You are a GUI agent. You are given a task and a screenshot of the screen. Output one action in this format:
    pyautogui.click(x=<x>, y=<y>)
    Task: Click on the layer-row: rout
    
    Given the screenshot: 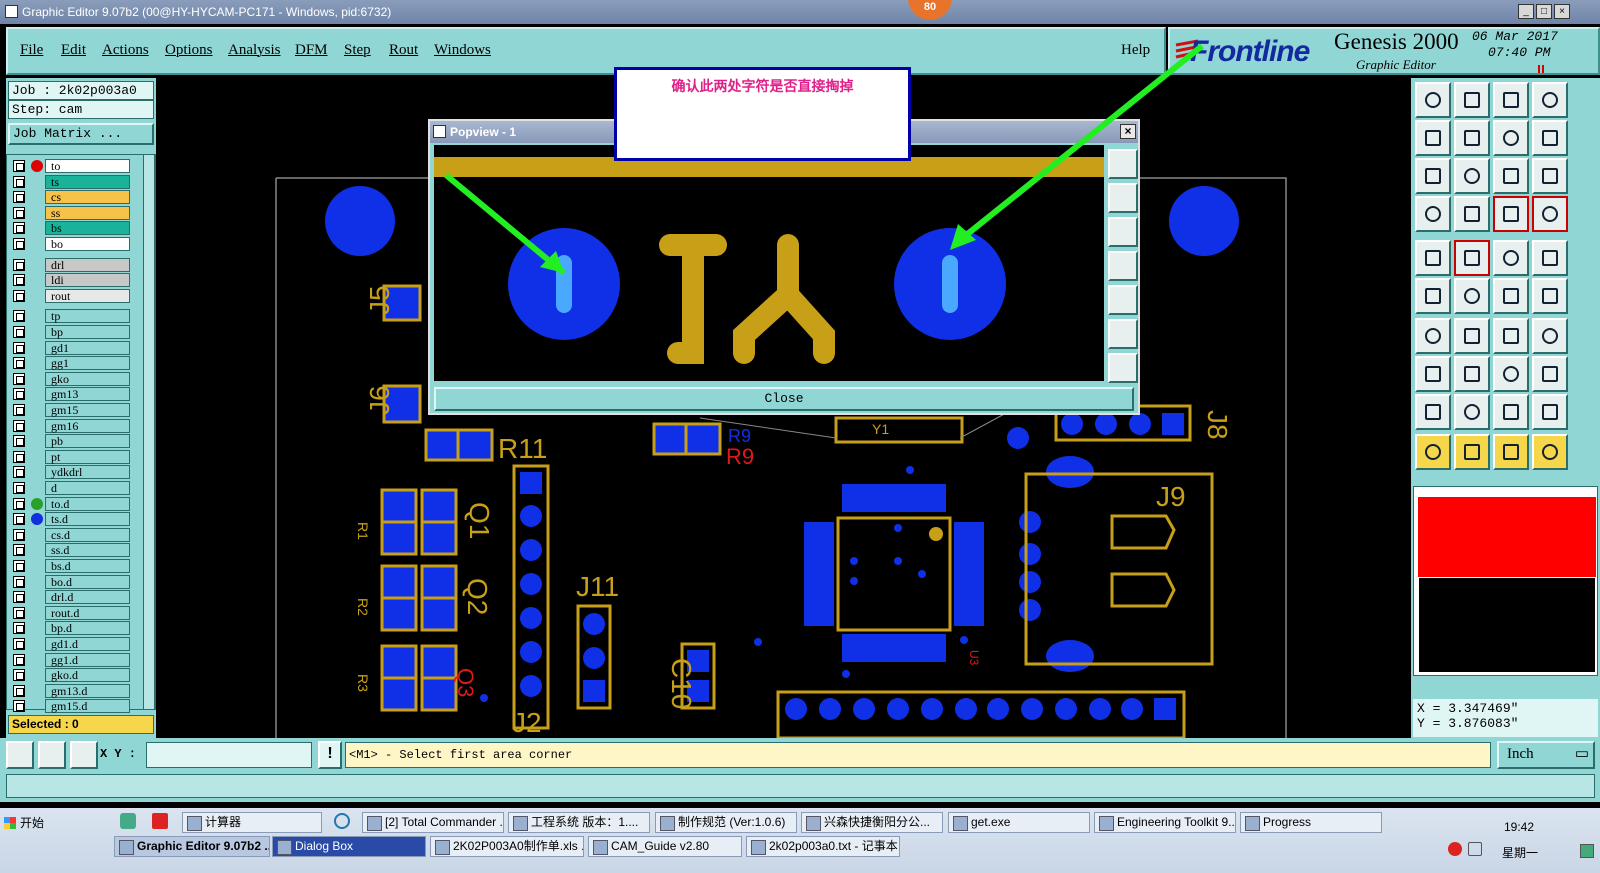 What is the action you would take?
    pyautogui.click(x=71, y=295)
    